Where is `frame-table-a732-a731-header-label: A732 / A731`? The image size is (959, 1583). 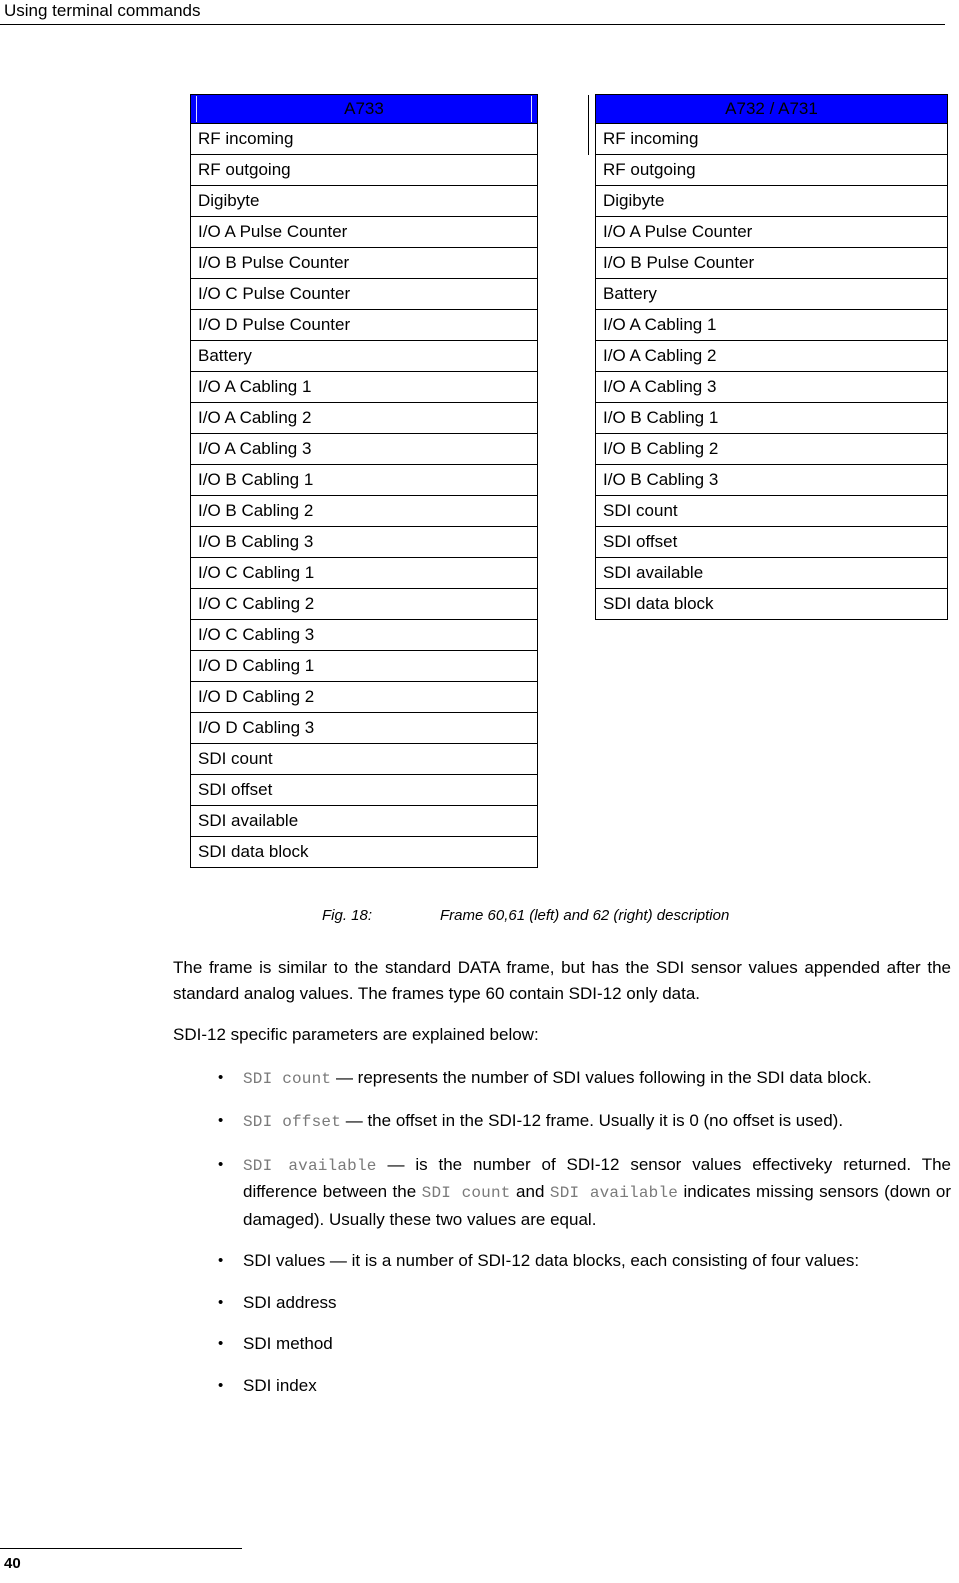
frame-table-a732-a731-header-label: A732 / A731 is located at coordinates (771, 108).